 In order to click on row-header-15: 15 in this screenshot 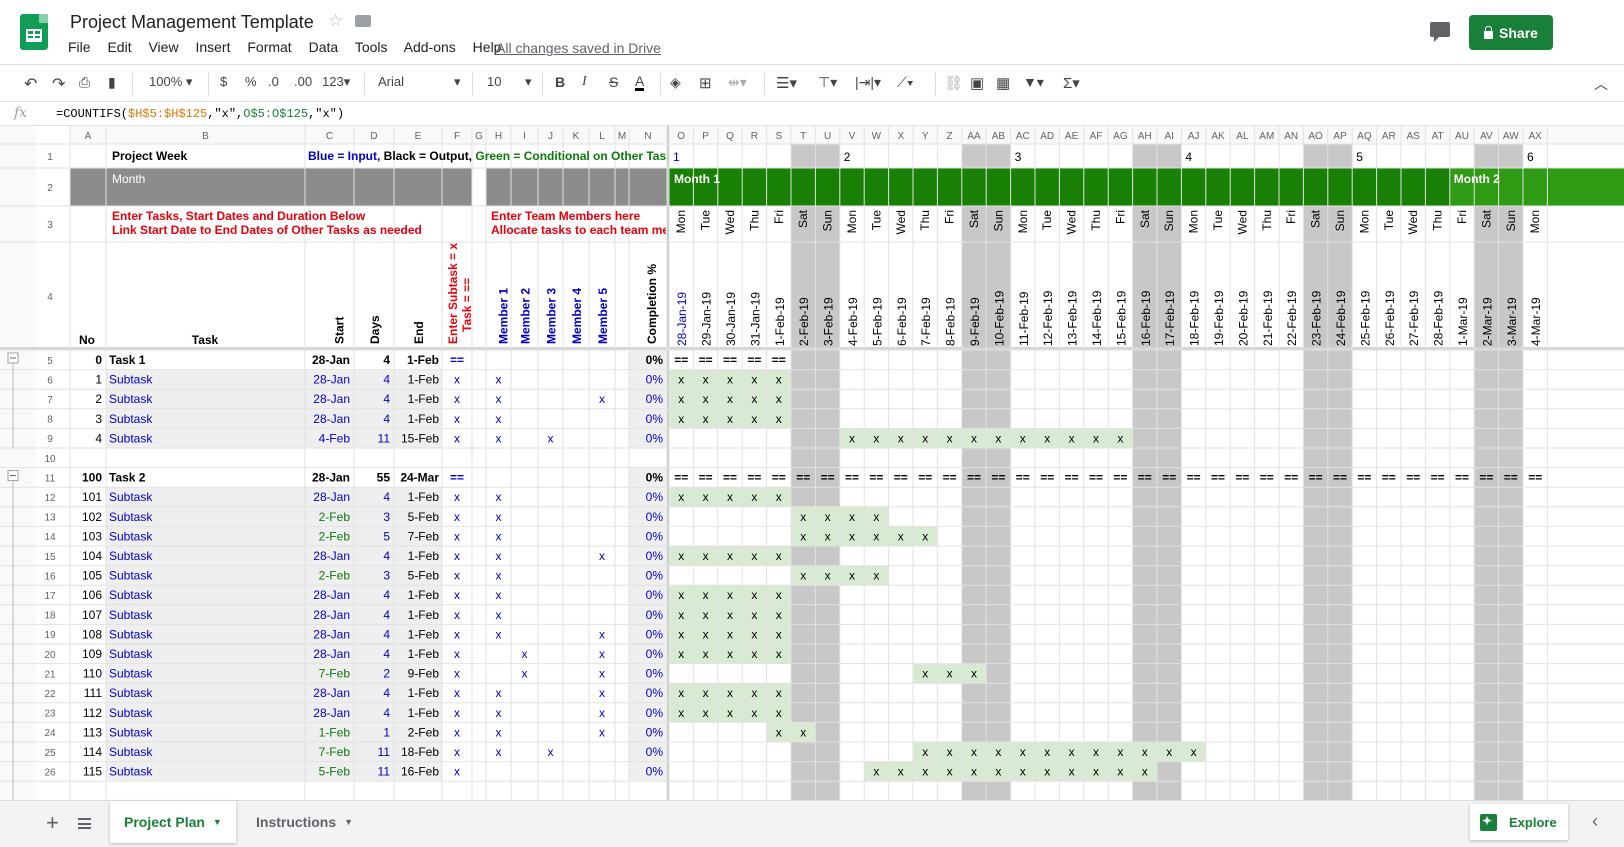, I will do `click(50, 557)`.